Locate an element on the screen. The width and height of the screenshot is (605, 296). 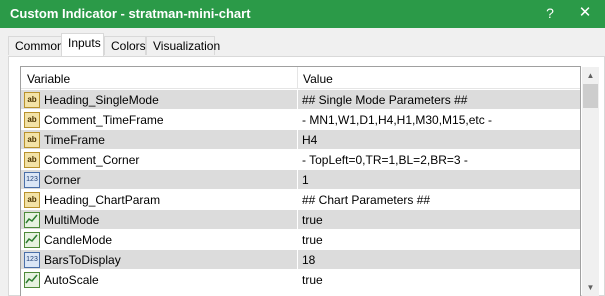
variable-name: CandleMode is located at coordinates (78, 240).